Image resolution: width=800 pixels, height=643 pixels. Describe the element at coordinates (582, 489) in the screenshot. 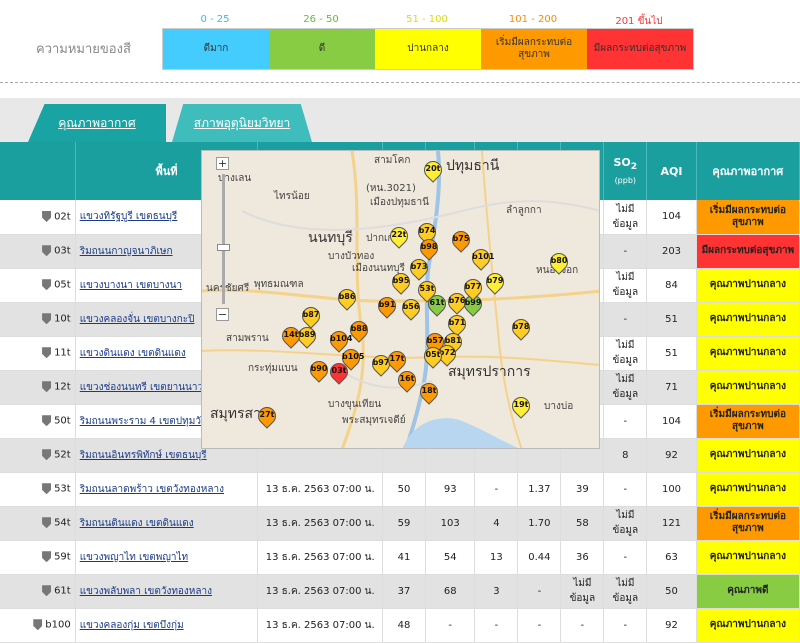

I see `value-c5: 39` at that location.